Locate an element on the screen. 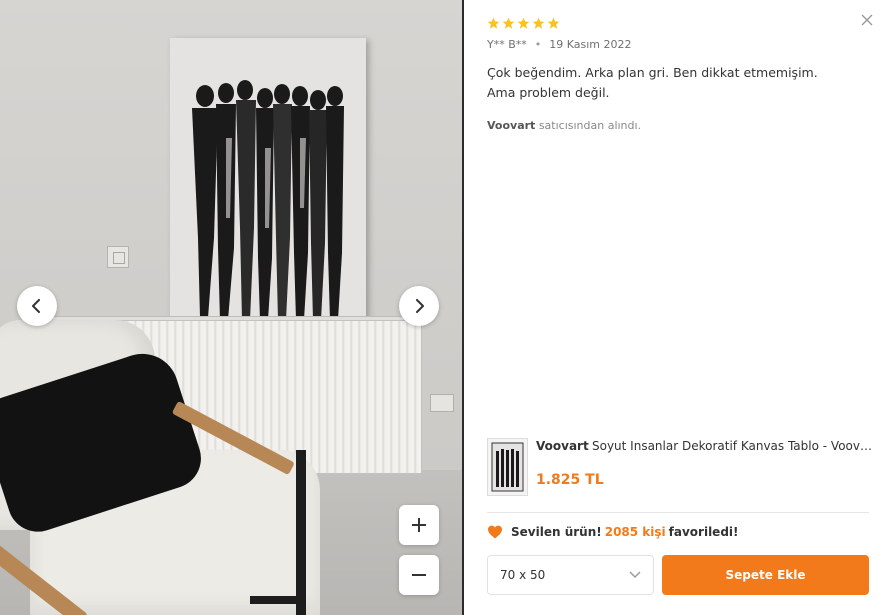 This screenshot has height=615, width=889. close-button is located at coordinates (867, 19).